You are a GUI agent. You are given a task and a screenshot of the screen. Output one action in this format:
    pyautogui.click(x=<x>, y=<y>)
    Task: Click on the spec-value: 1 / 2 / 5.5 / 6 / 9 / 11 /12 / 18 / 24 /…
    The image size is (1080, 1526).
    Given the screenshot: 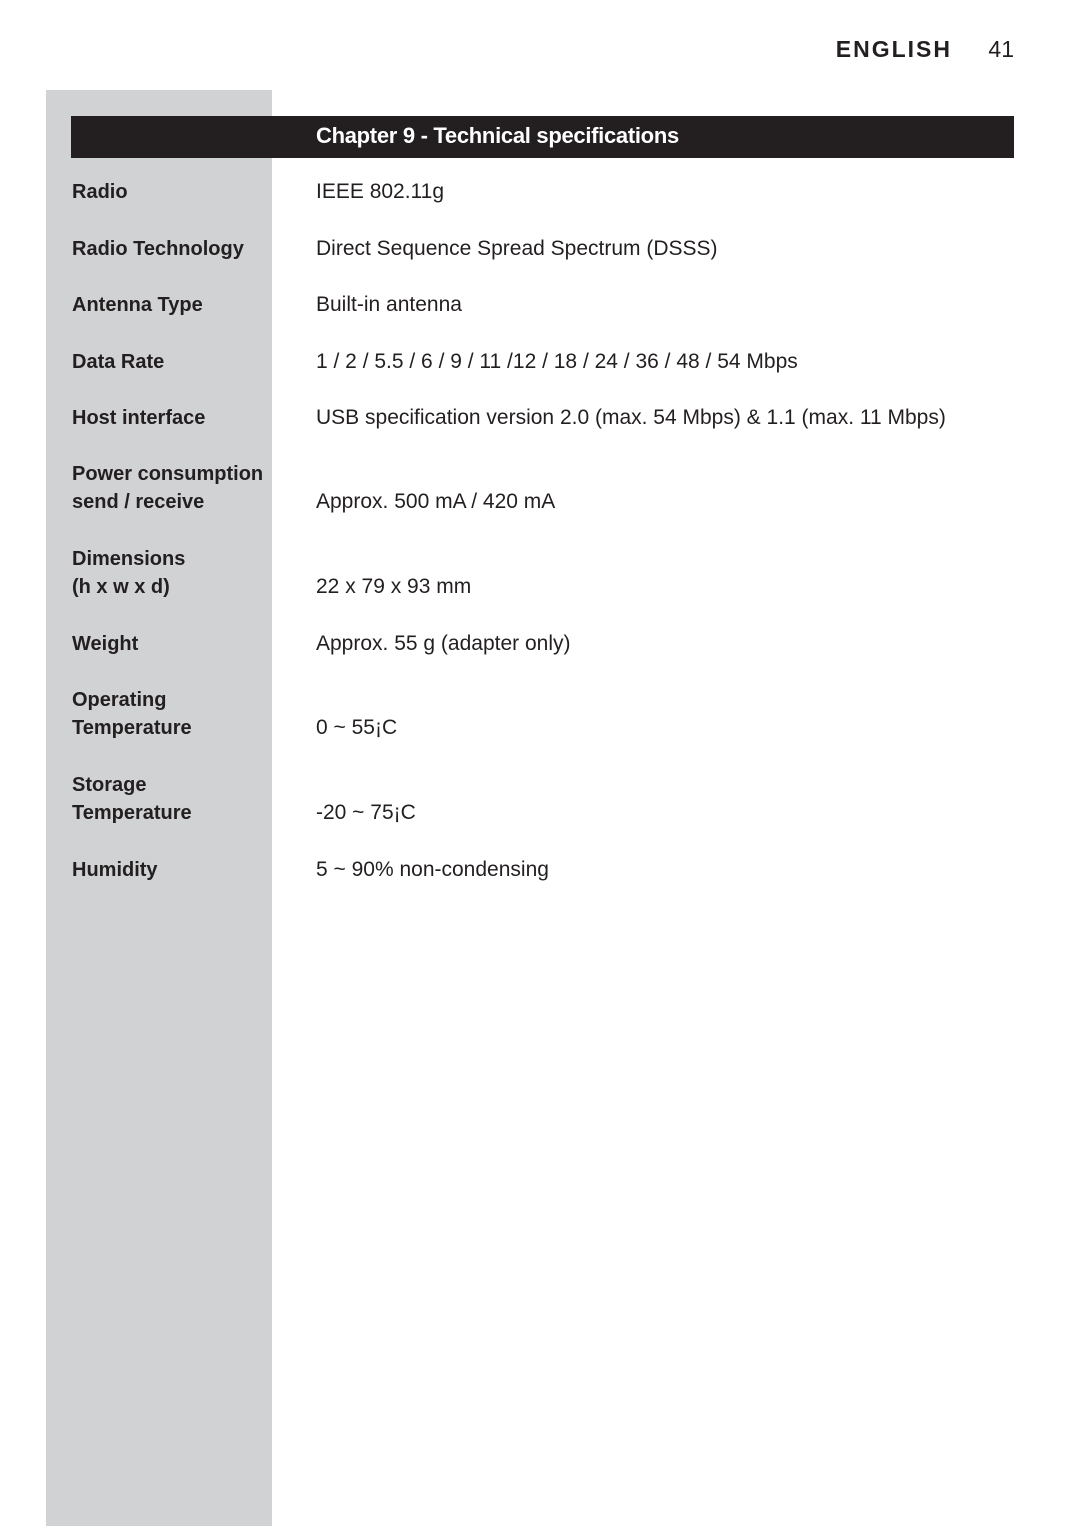 What is the action you would take?
    pyautogui.click(x=557, y=361)
    